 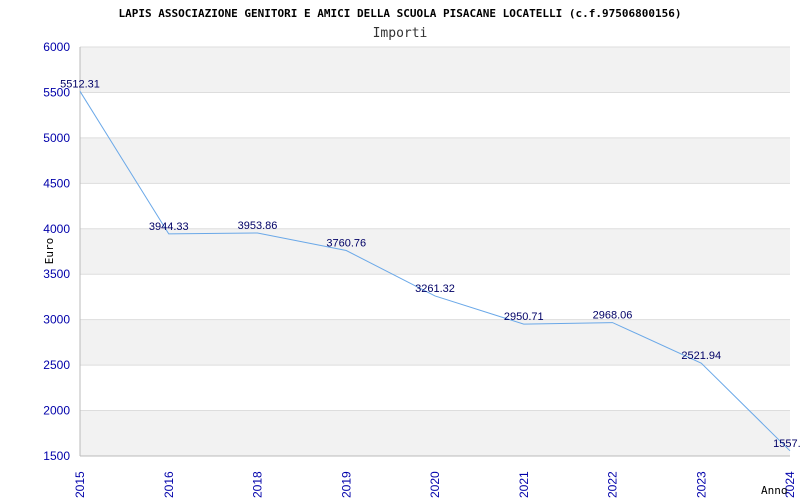 I want to click on data-label: 2521.94, so click(x=701, y=356).